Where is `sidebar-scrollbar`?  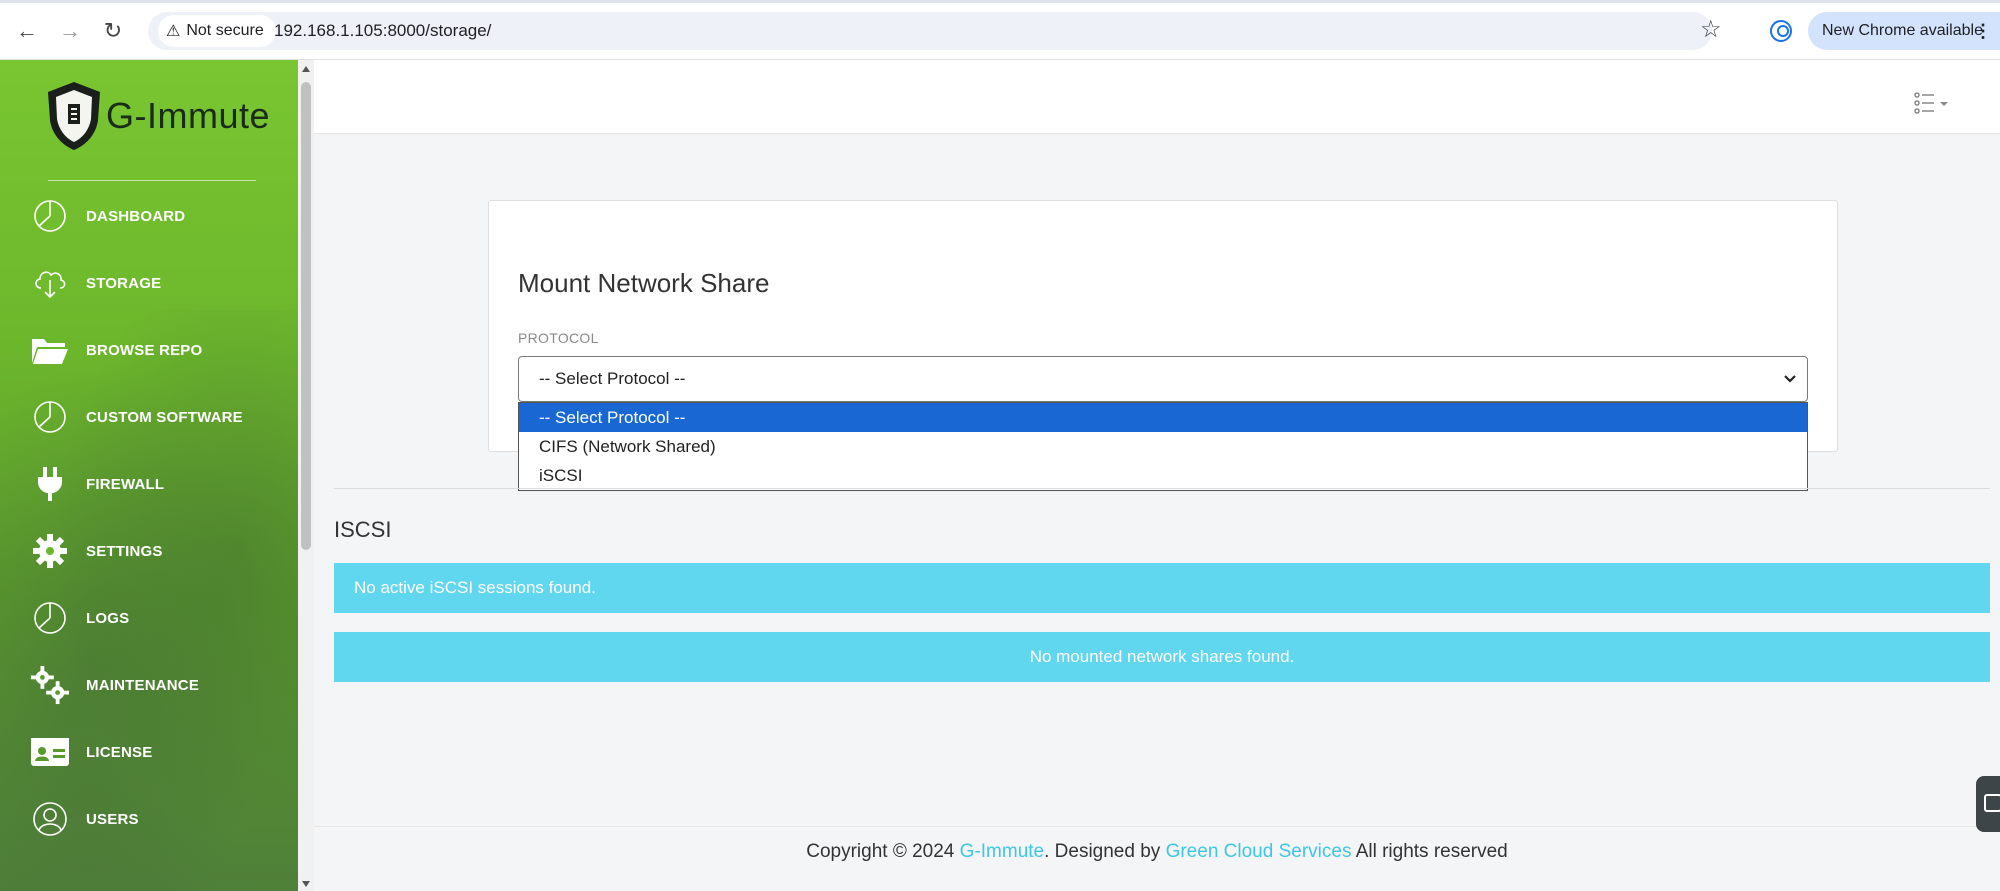 sidebar-scrollbar is located at coordinates (306, 475).